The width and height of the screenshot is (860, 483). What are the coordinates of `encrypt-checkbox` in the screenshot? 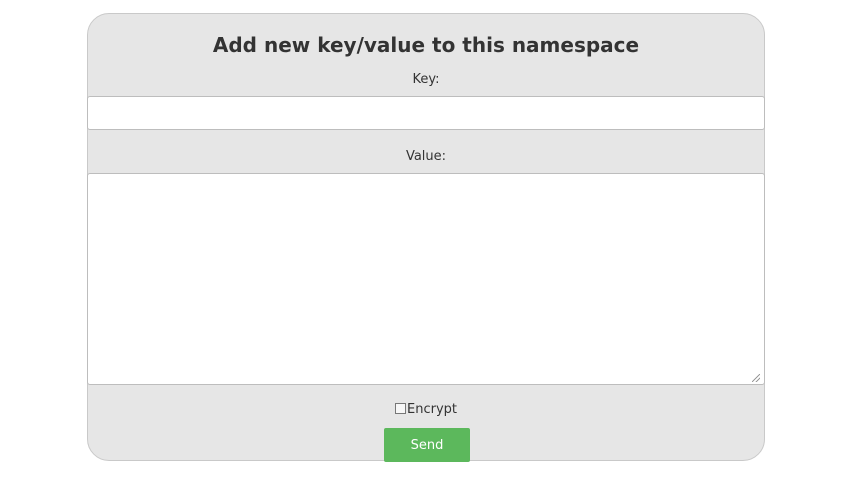 It's located at (400, 408).